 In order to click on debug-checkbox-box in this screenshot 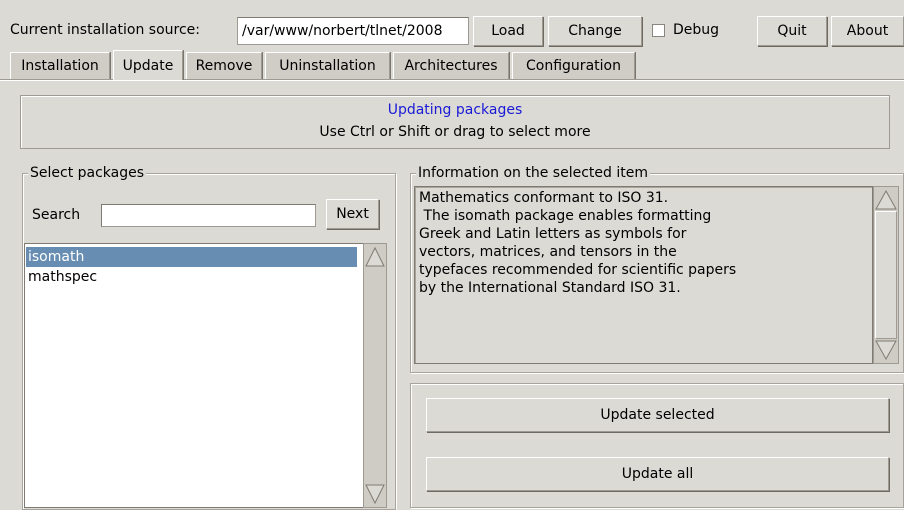, I will do `click(658, 30)`.